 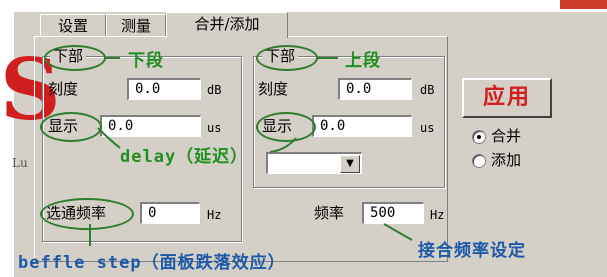 I want to click on annotation-lower-segment: 下段, so click(x=146, y=61).